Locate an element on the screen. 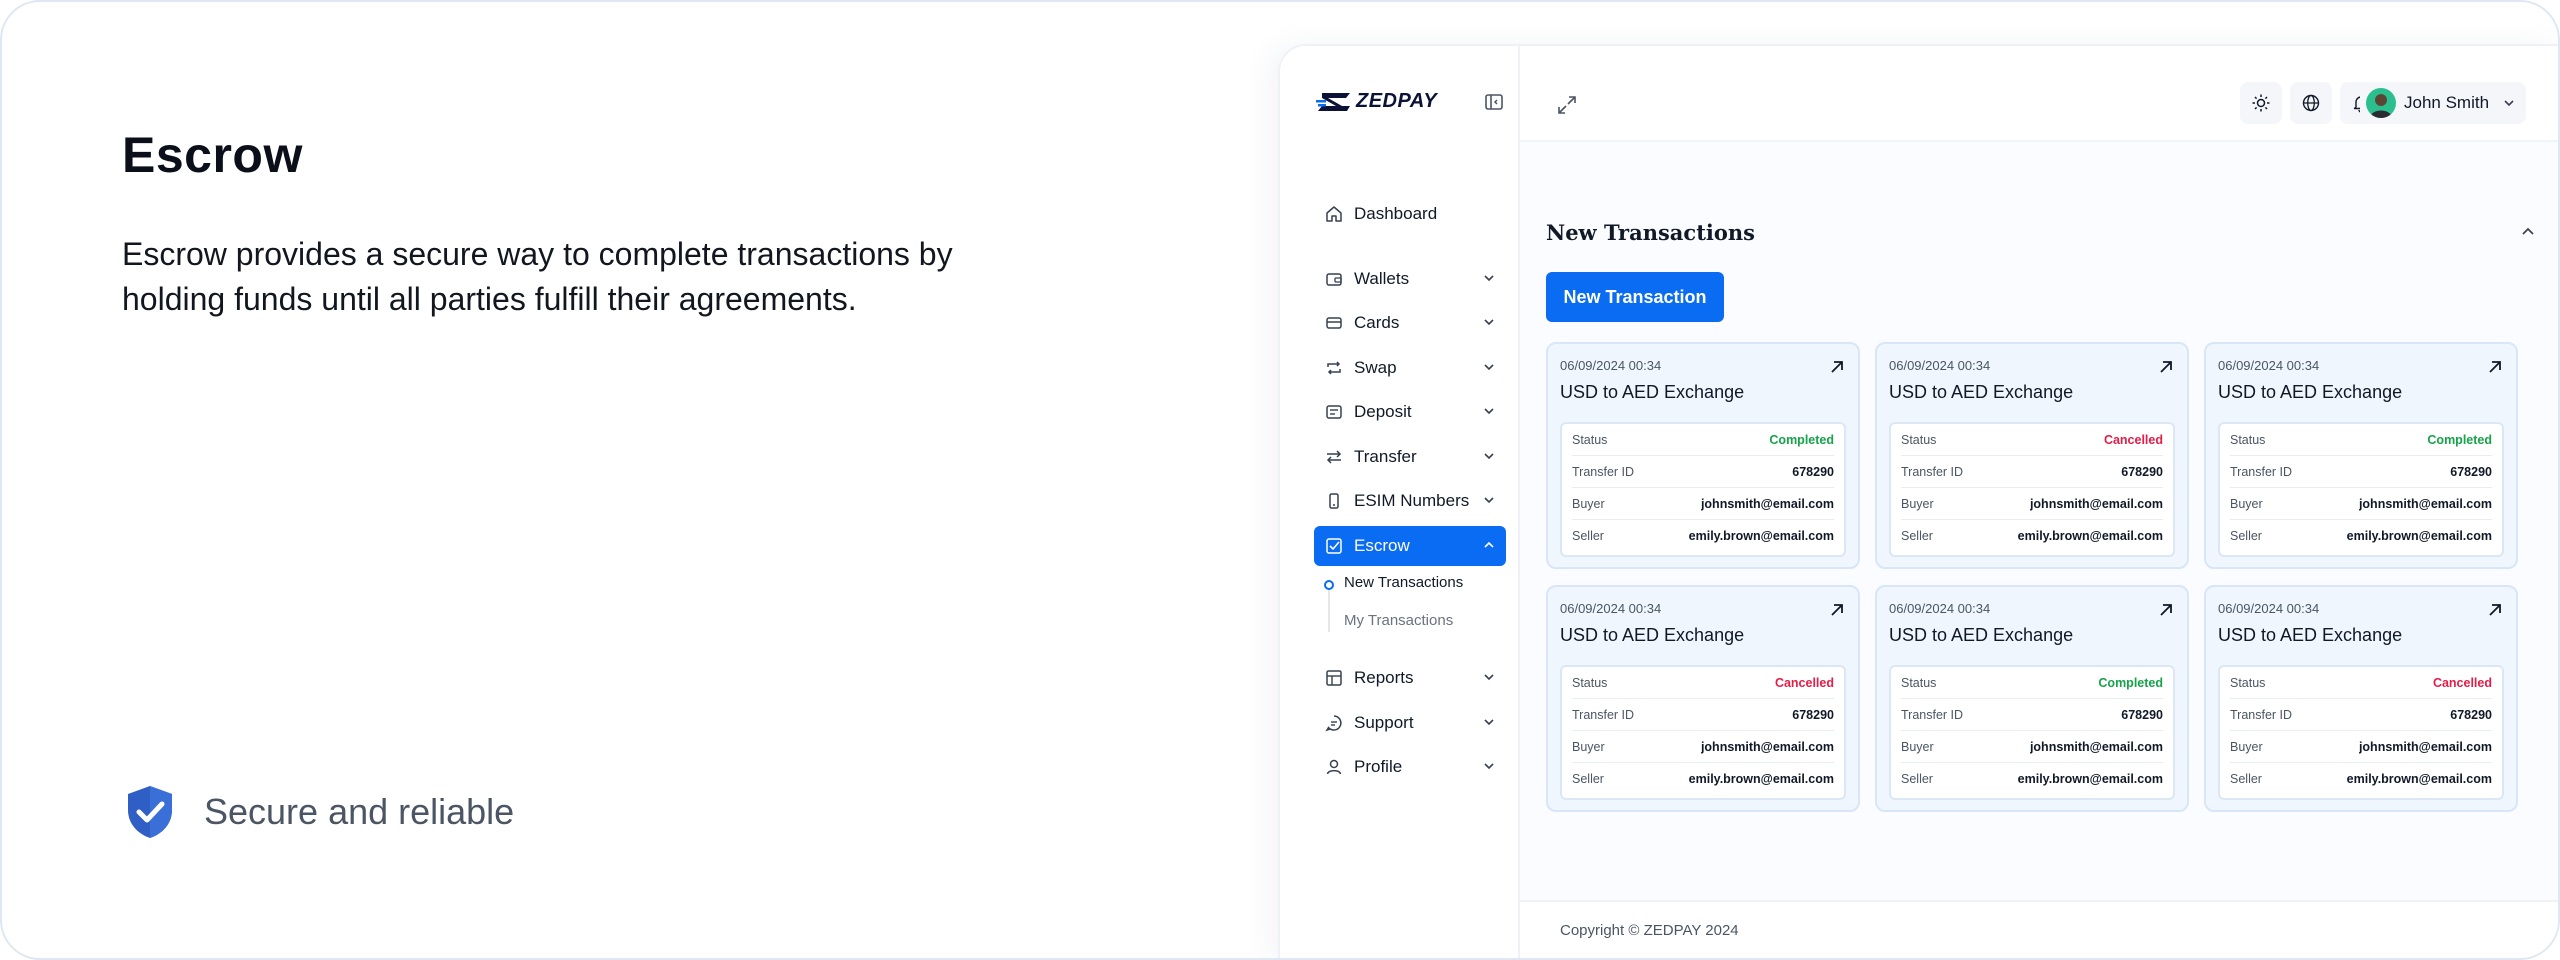 The image size is (2560, 960). sidebar-item-label: Swap is located at coordinates (1375, 367).